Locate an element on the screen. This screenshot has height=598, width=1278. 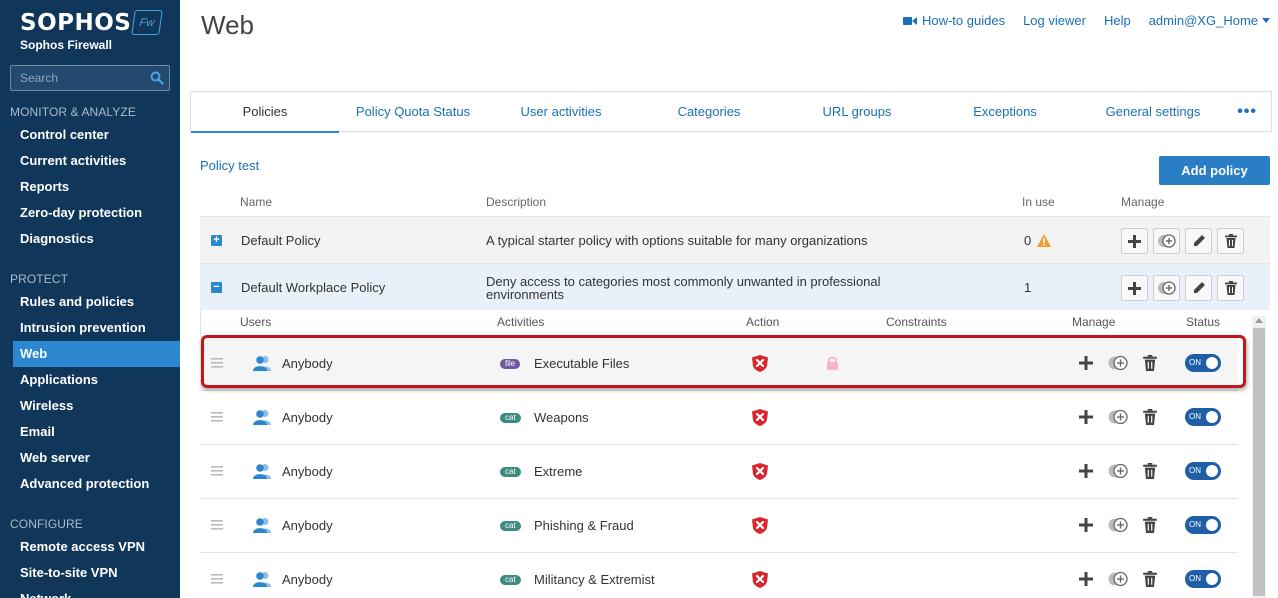
how-to-guides-link: How-to guides is located at coordinates (953, 20).